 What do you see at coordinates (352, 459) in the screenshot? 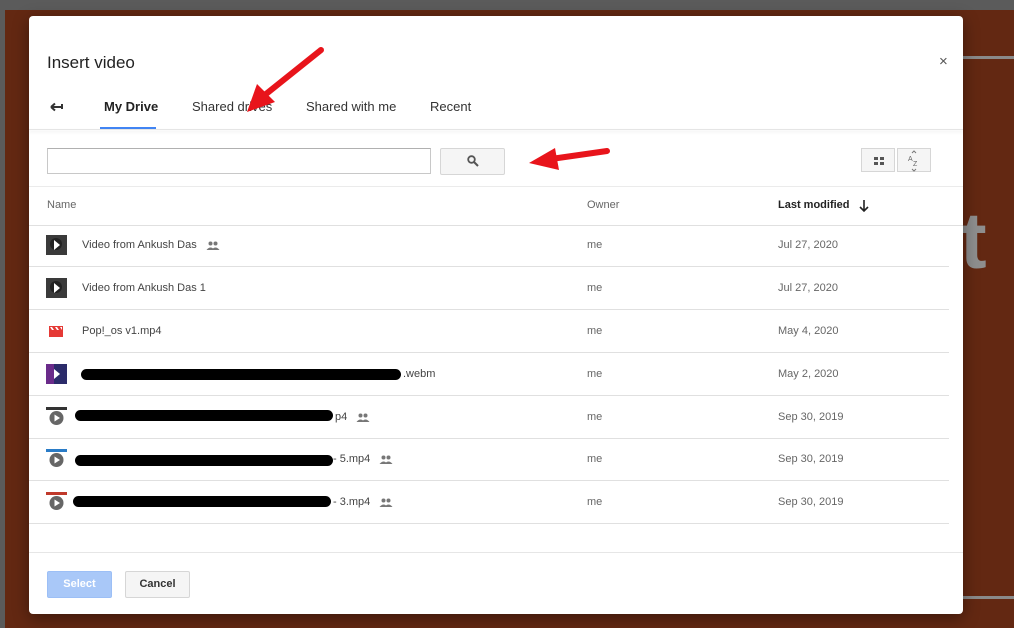
I see `file-name-text: - 5.mp4` at bounding box center [352, 459].